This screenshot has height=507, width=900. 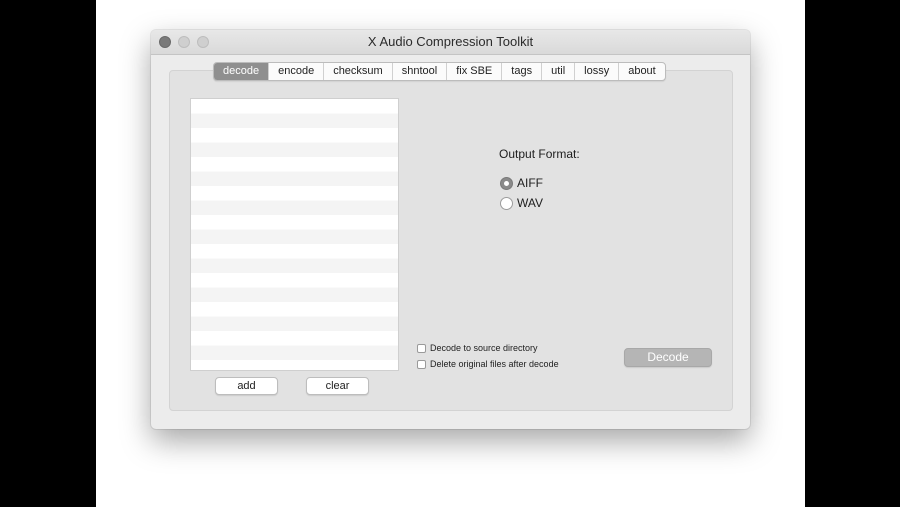 What do you see at coordinates (506, 183) in the screenshot?
I see `radio-aiff` at bounding box center [506, 183].